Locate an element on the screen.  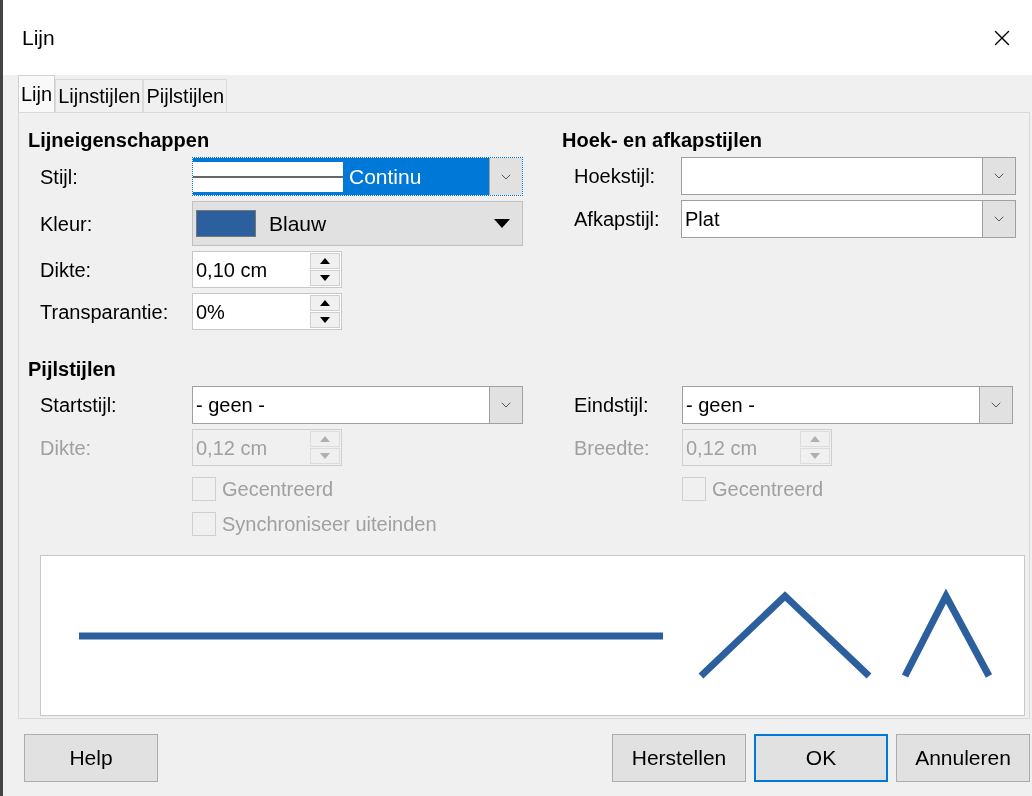
field-label: Breedte: is located at coordinates (612, 448).